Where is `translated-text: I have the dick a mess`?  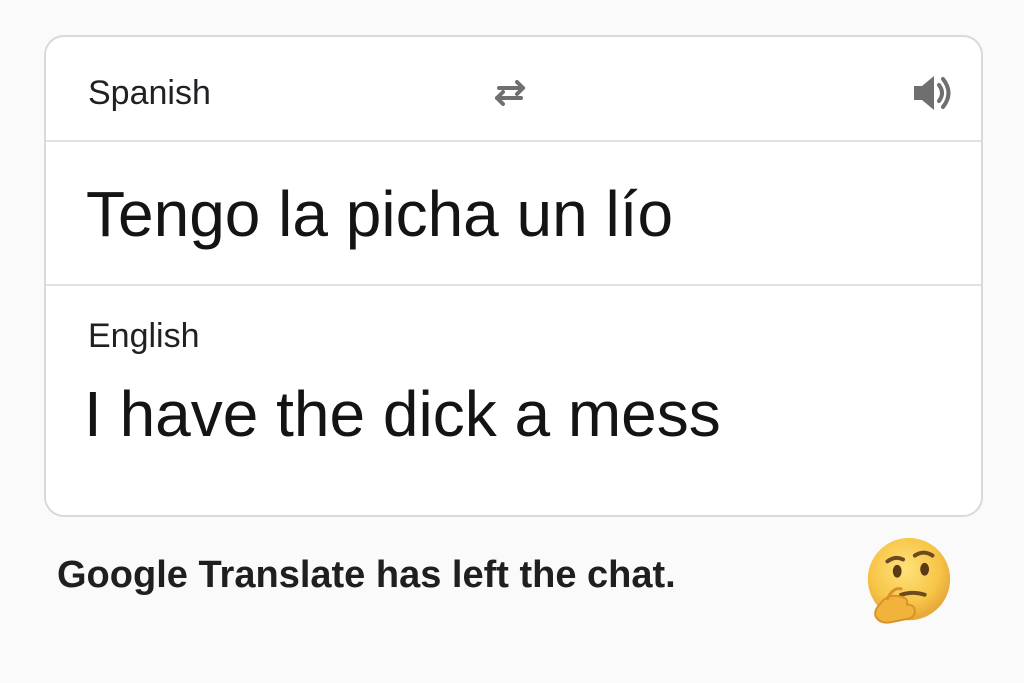 translated-text: I have the dick a mess is located at coordinates (402, 414).